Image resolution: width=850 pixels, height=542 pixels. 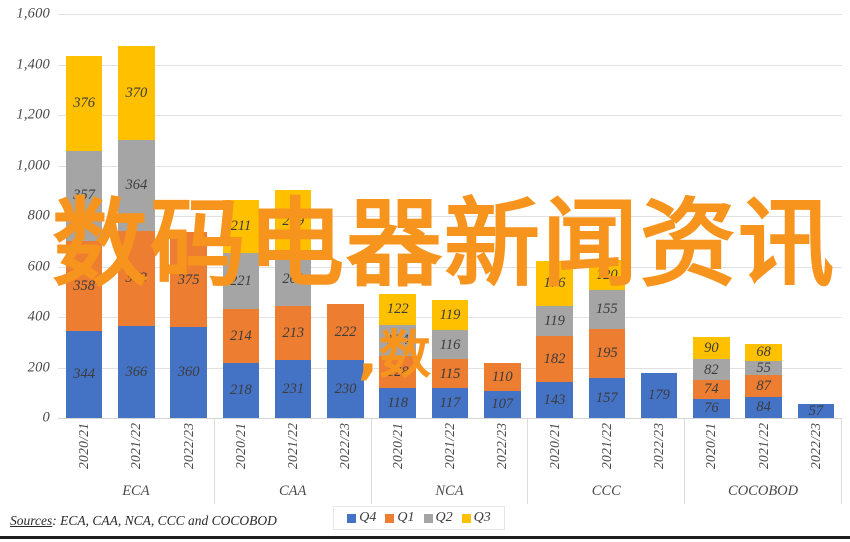 I want to click on bar-segment-q1: 214, so click(x=241, y=335).